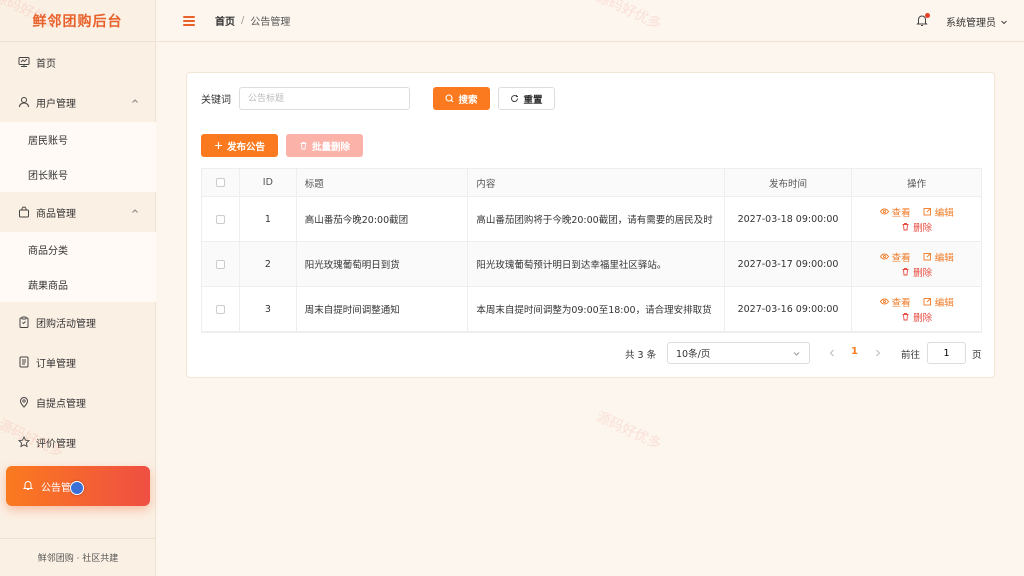  What do you see at coordinates (77, 488) in the screenshot?
I see `mouse-cursor-icon` at bounding box center [77, 488].